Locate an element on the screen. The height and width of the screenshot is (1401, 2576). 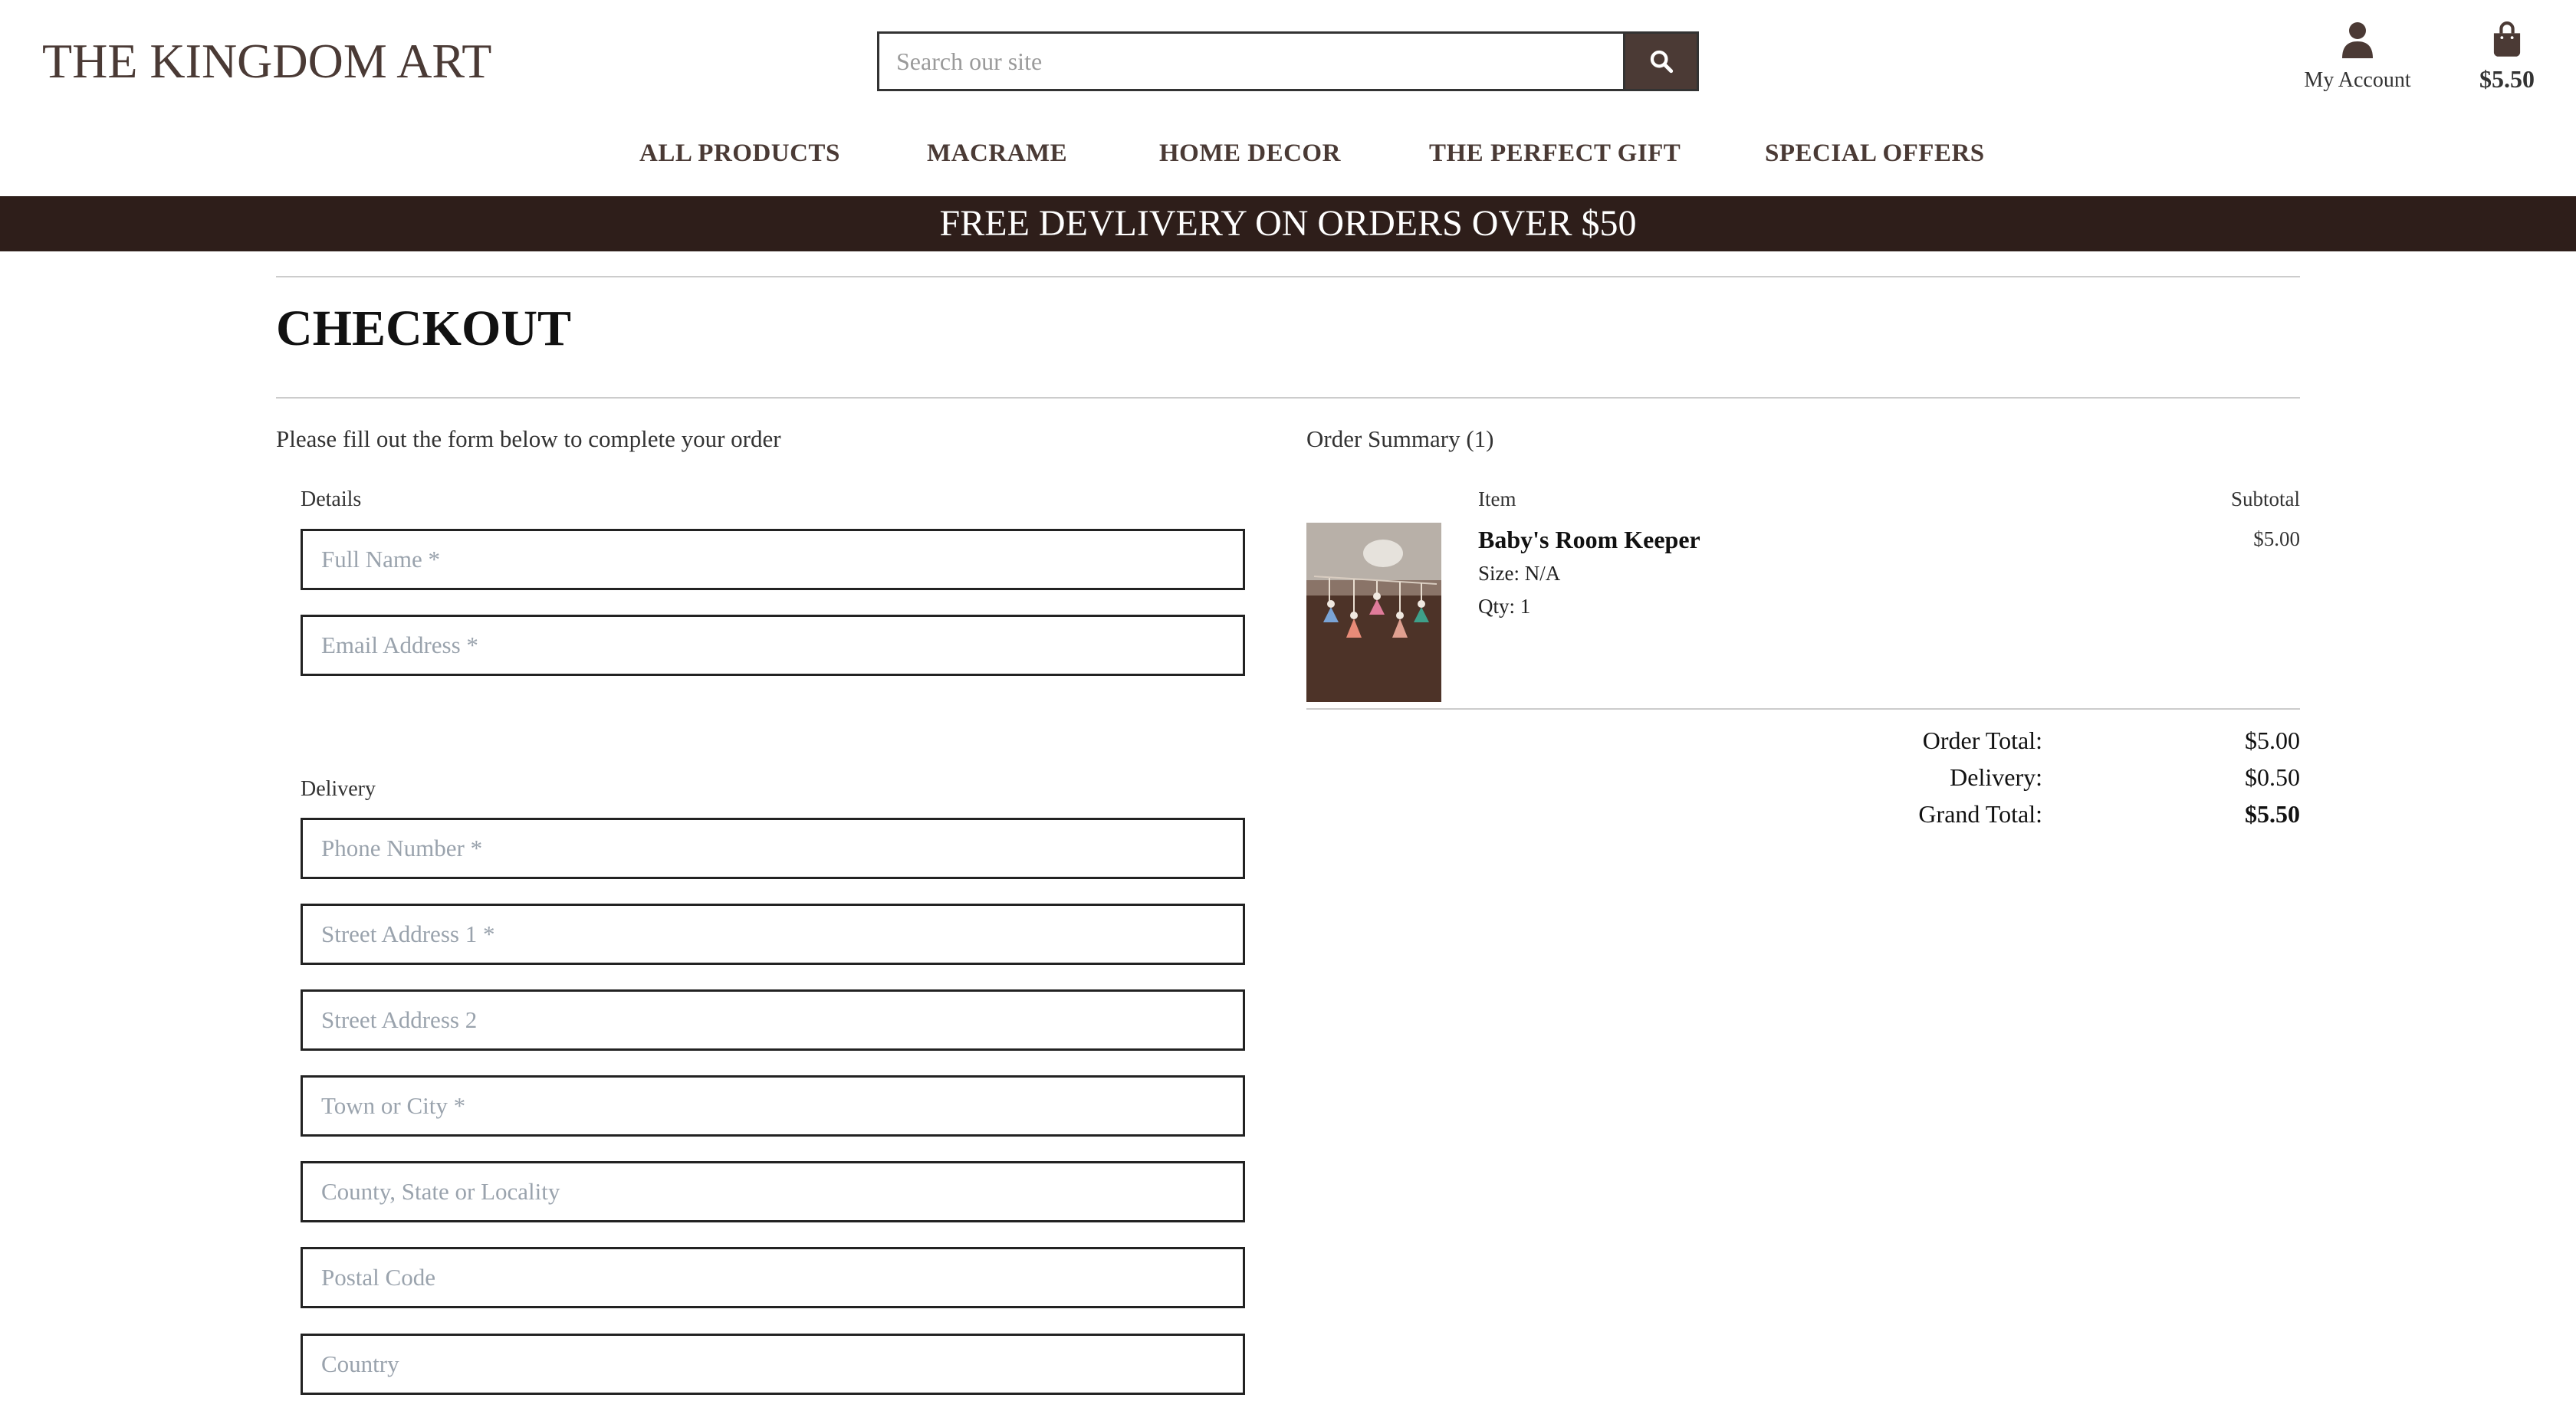
bag-total: $5.50 is located at coordinates (2507, 79).